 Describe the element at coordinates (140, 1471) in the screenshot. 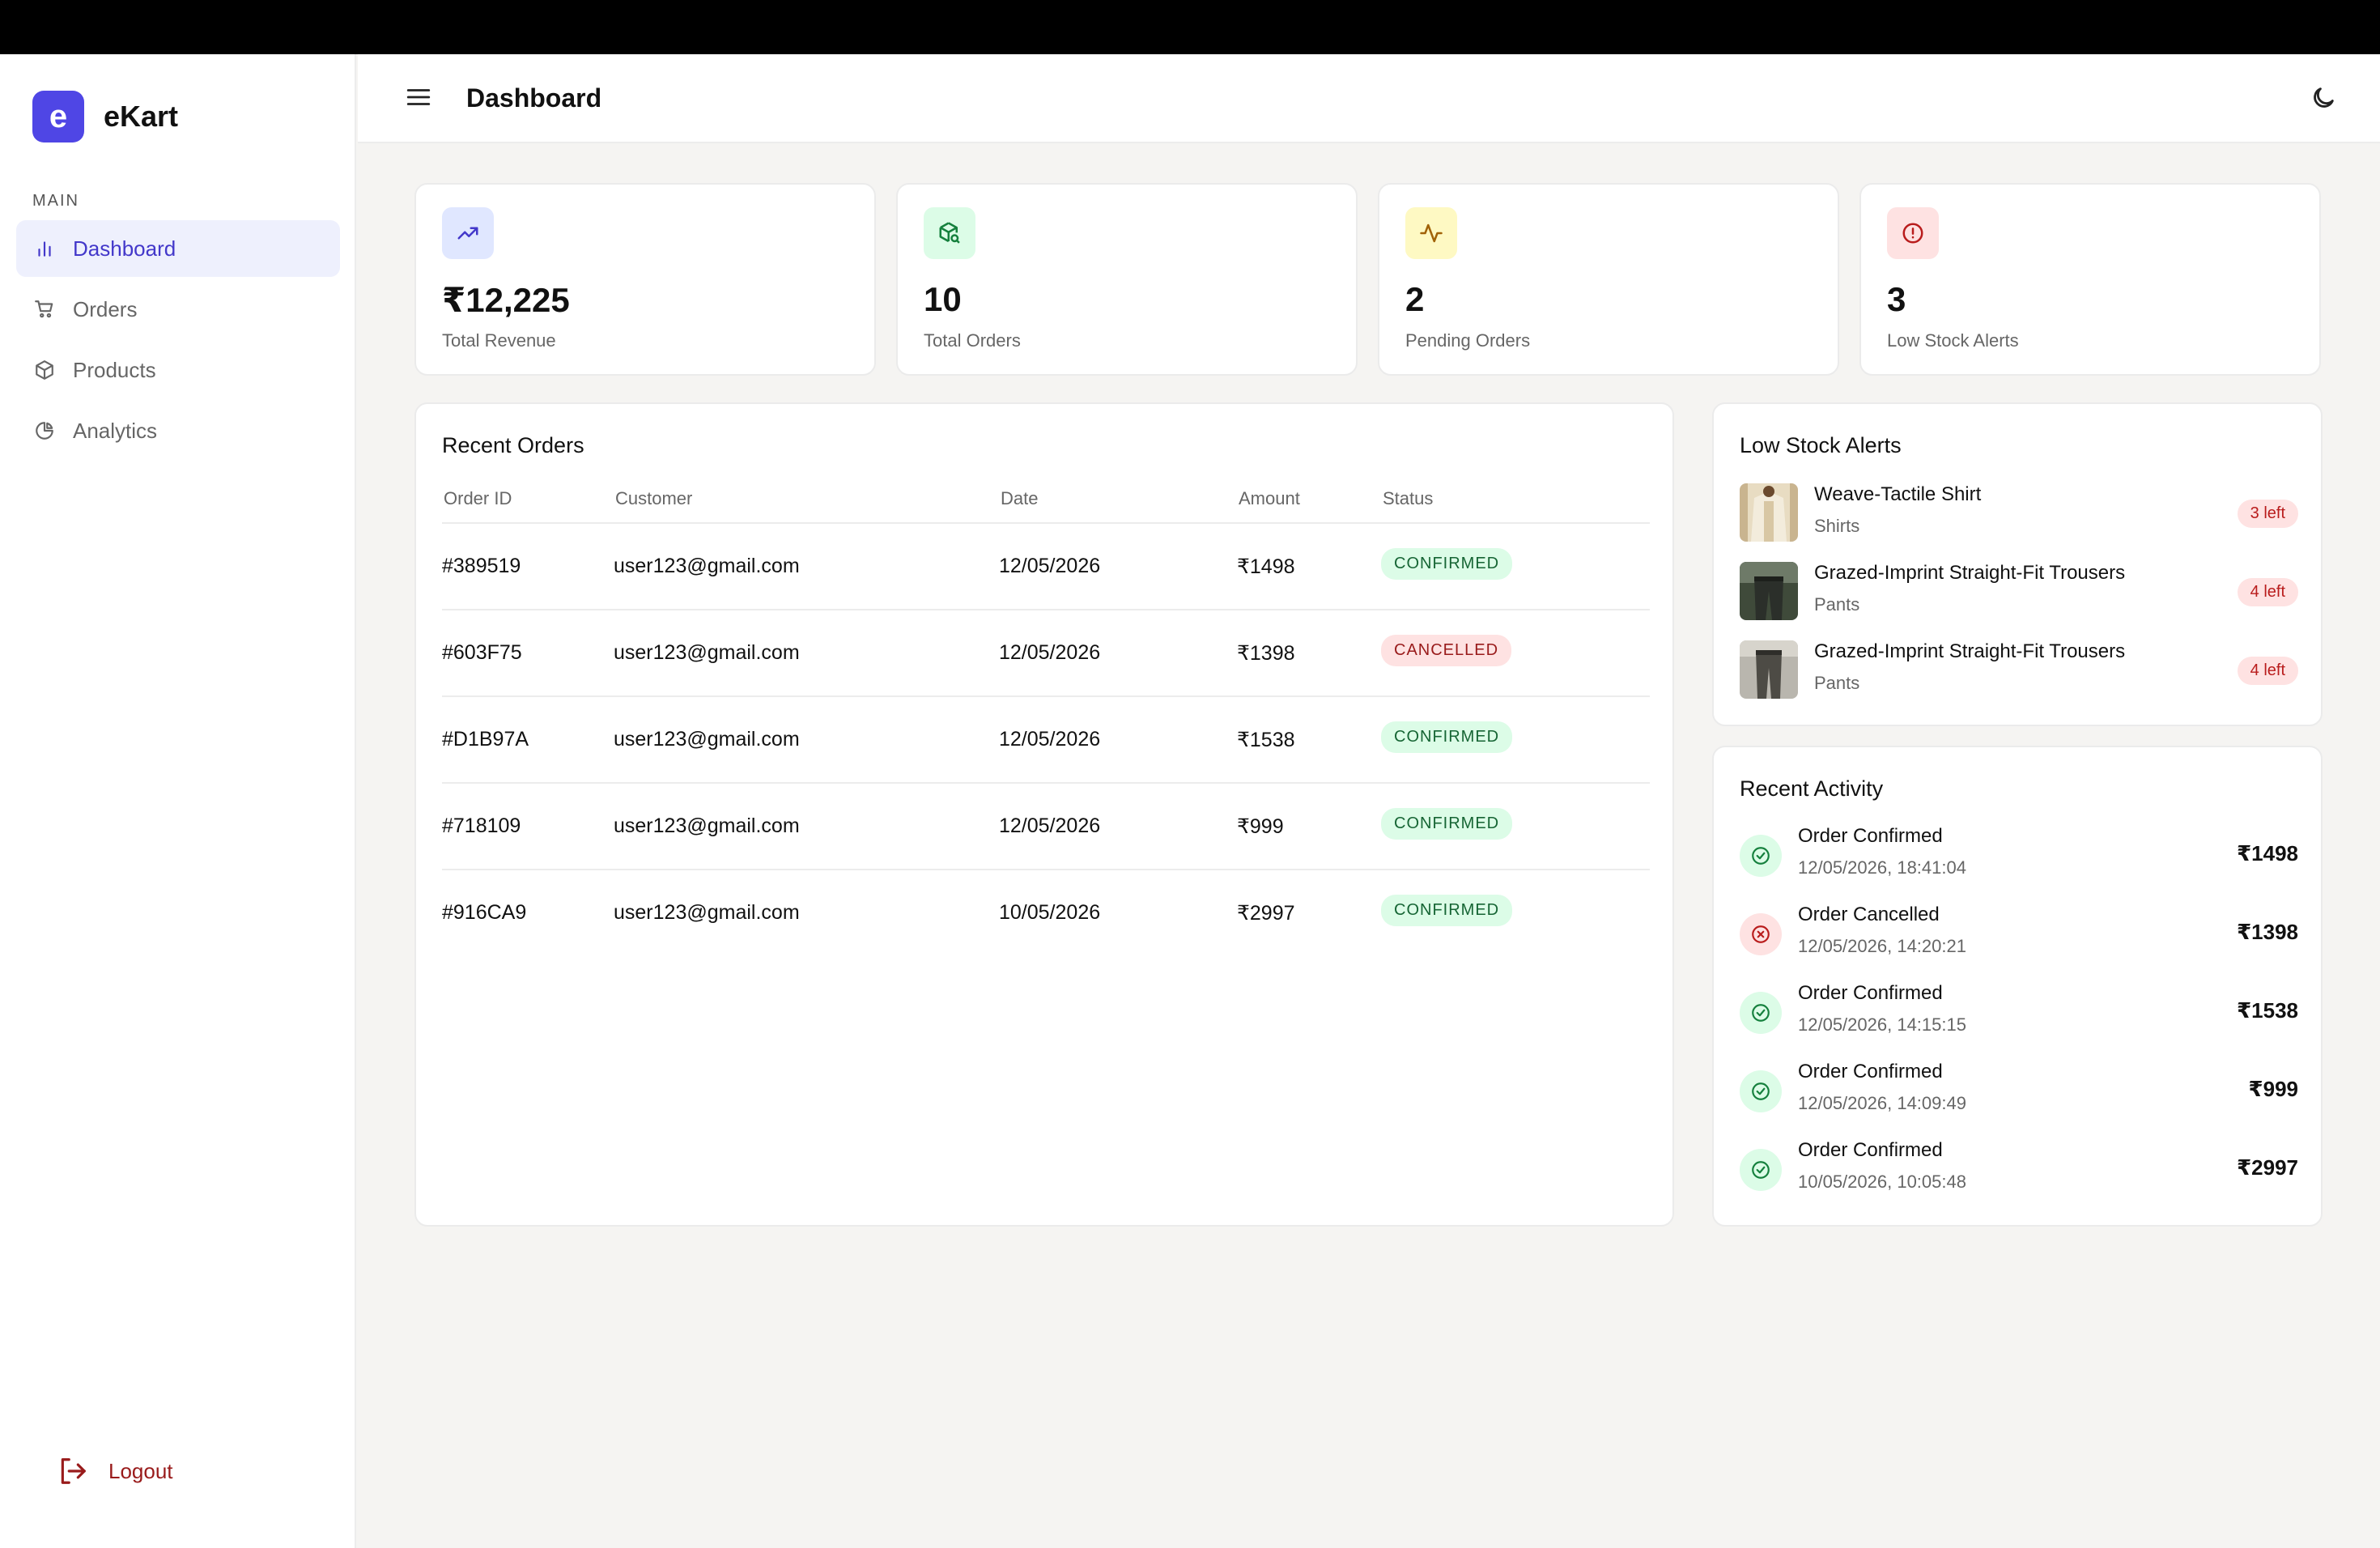

I see `logout-label: Logout` at that location.